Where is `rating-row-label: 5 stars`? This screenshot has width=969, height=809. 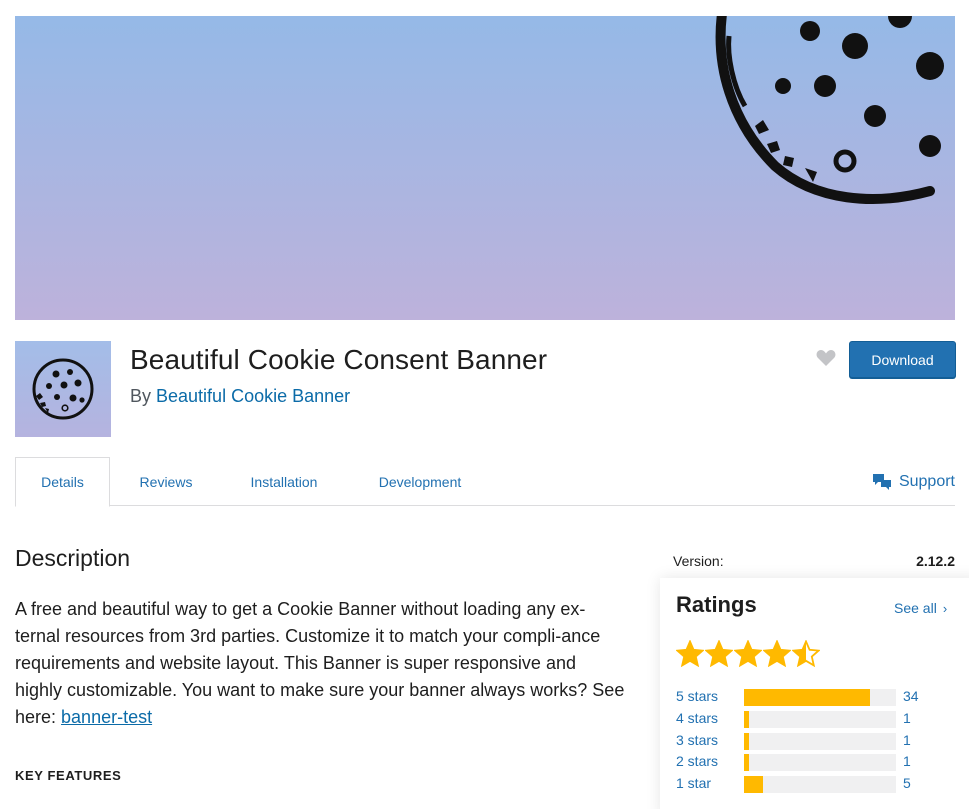
rating-row-label: 5 stars is located at coordinates (697, 696).